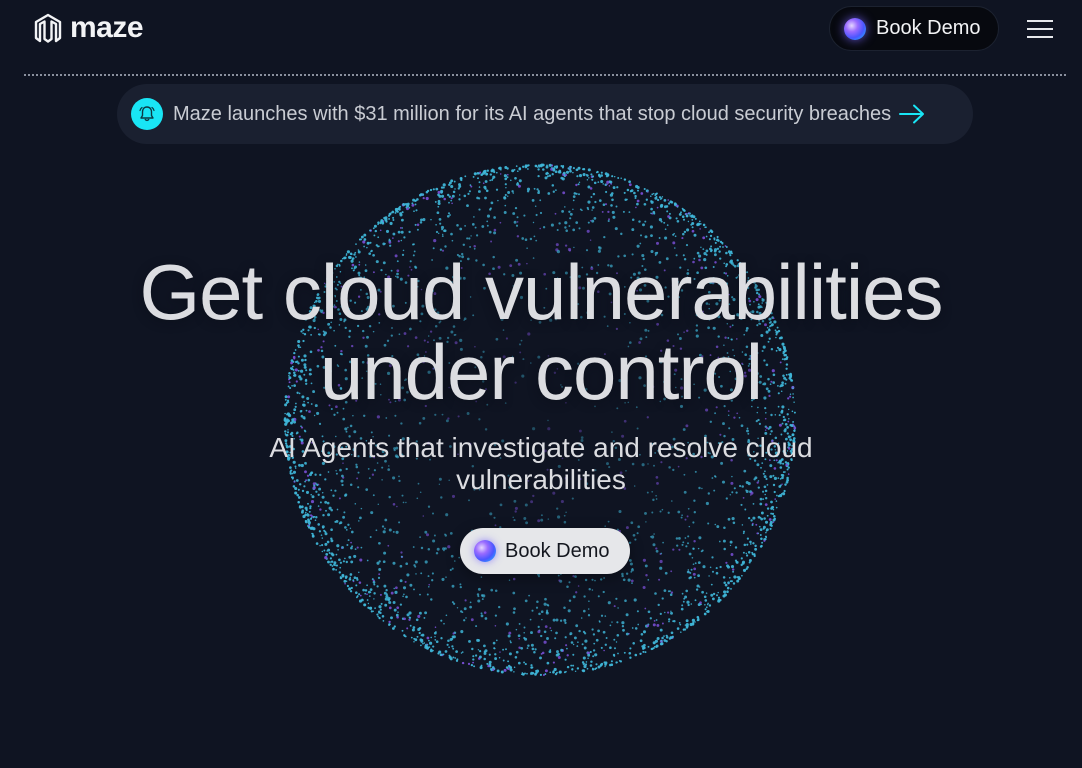 Image resolution: width=1082 pixels, height=768 pixels. I want to click on bell-icon, so click(147, 114).